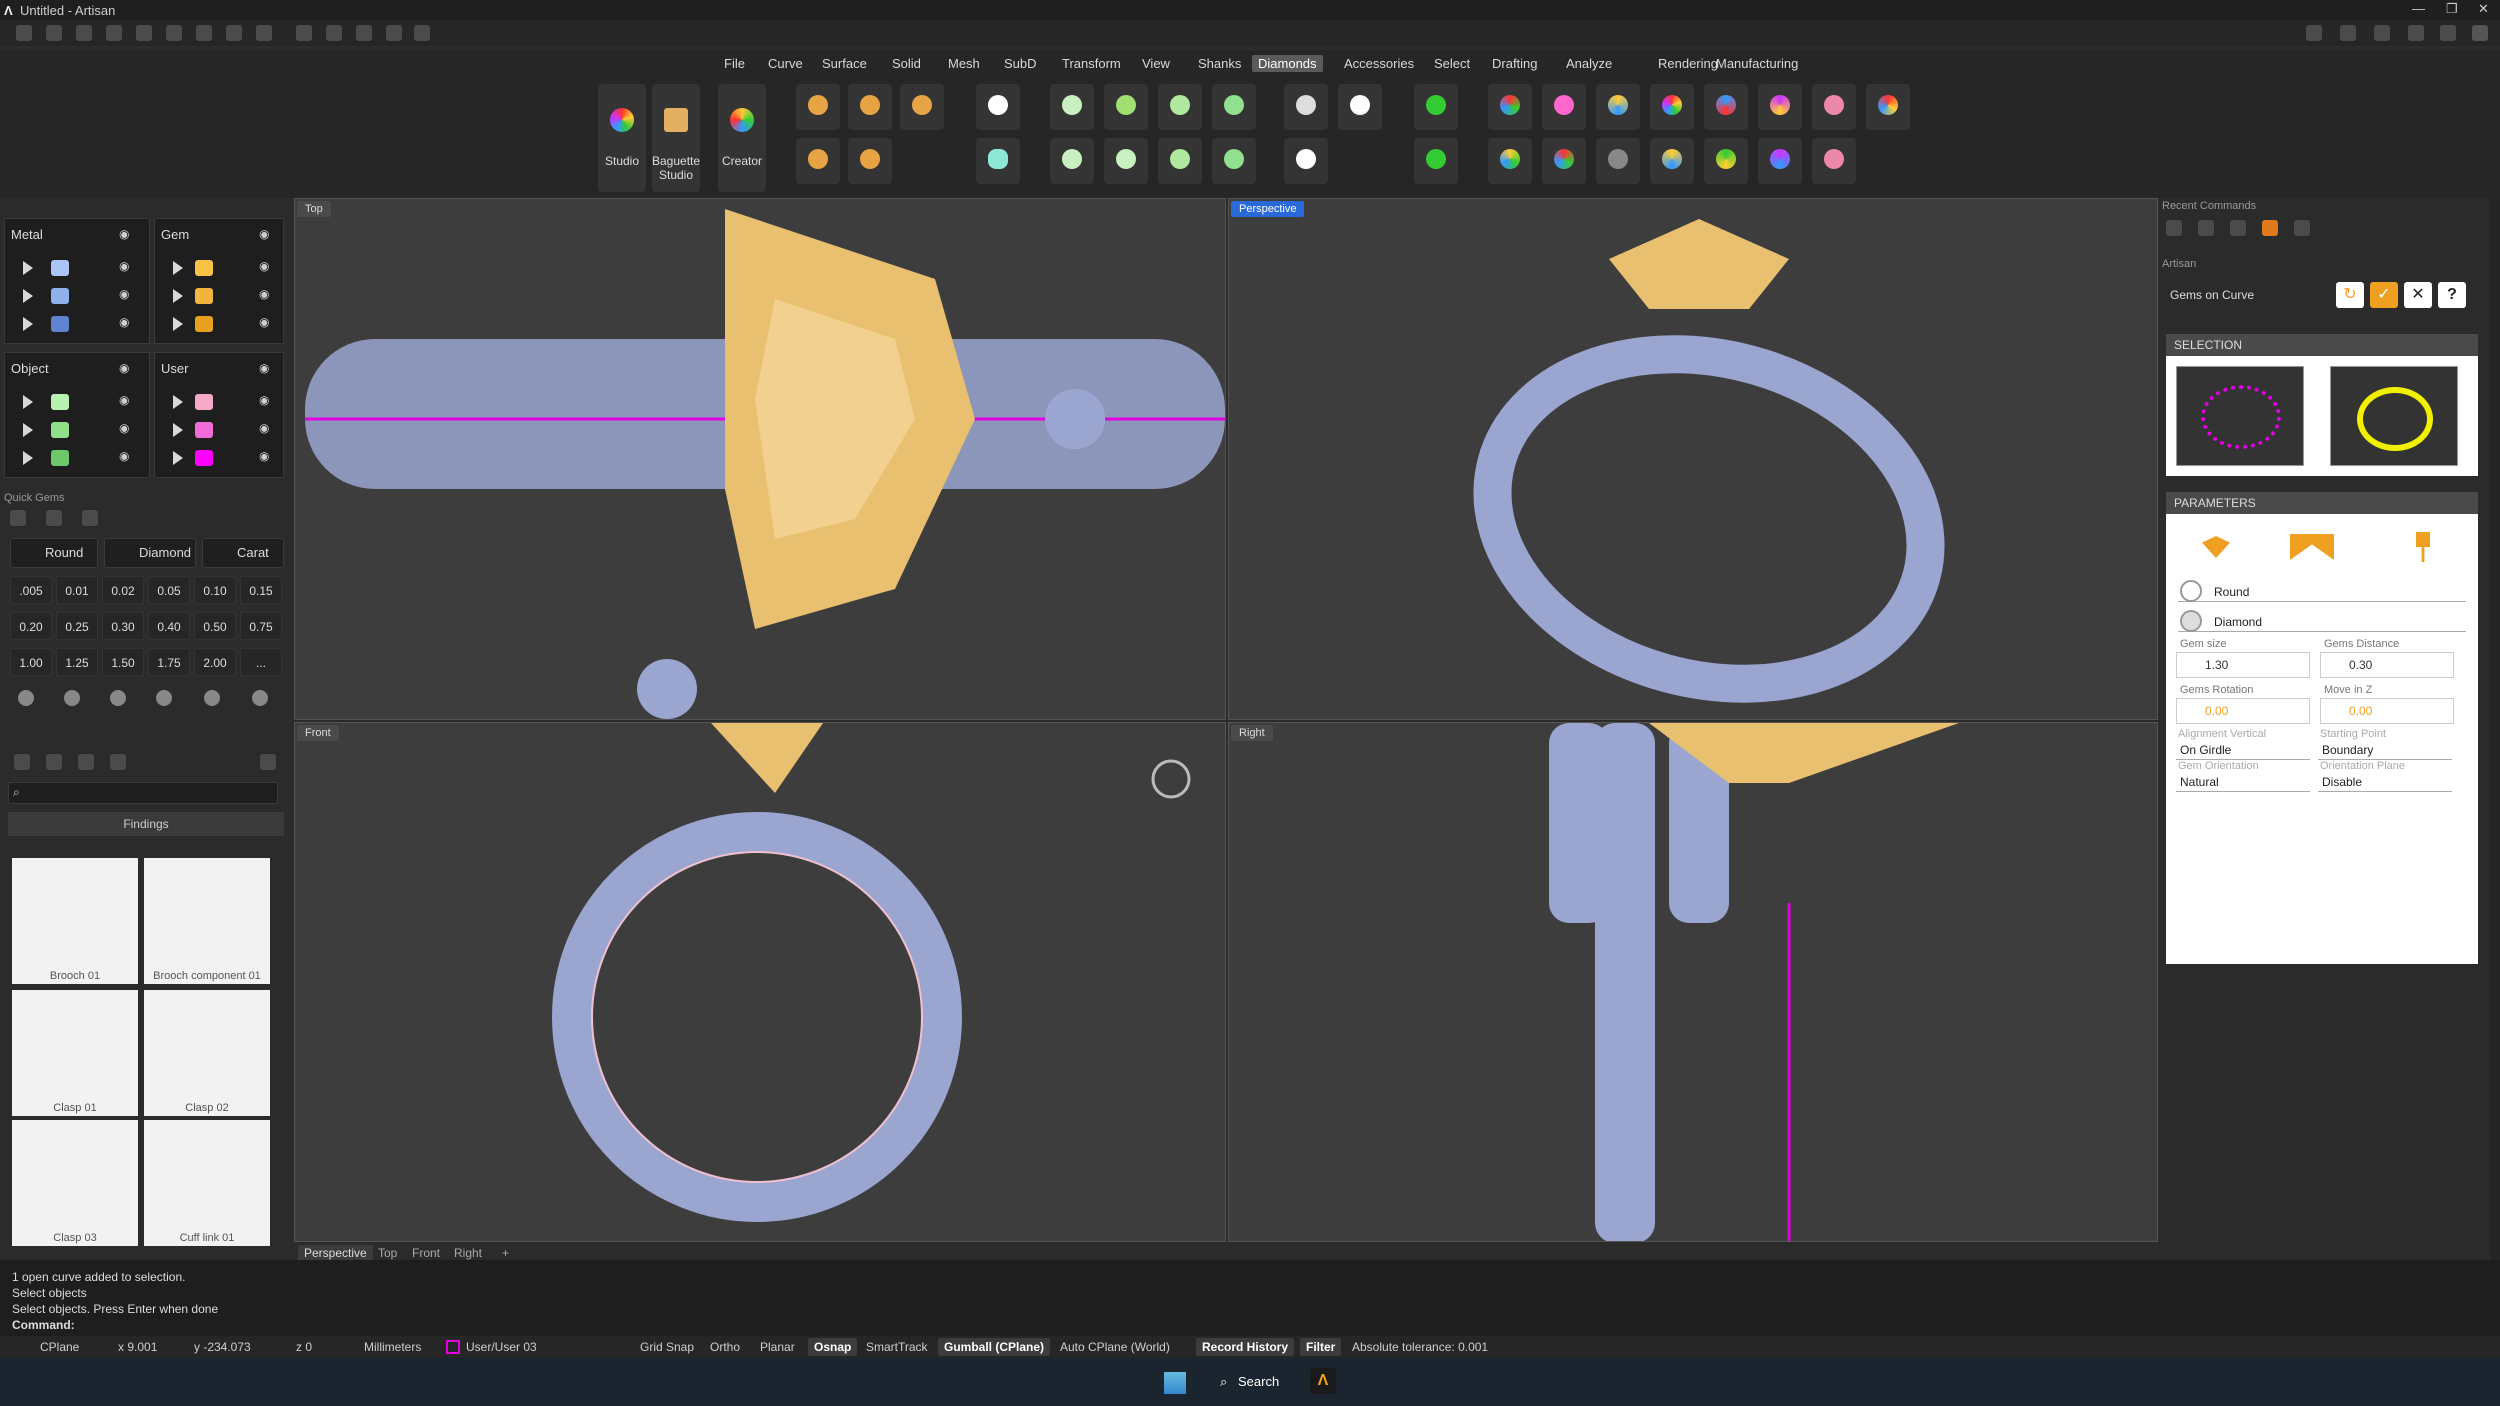 The height and width of the screenshot is (1406, 2500). I want to click on status-auto-cplane: Auto CPlane (World), so click(1115, 1347).